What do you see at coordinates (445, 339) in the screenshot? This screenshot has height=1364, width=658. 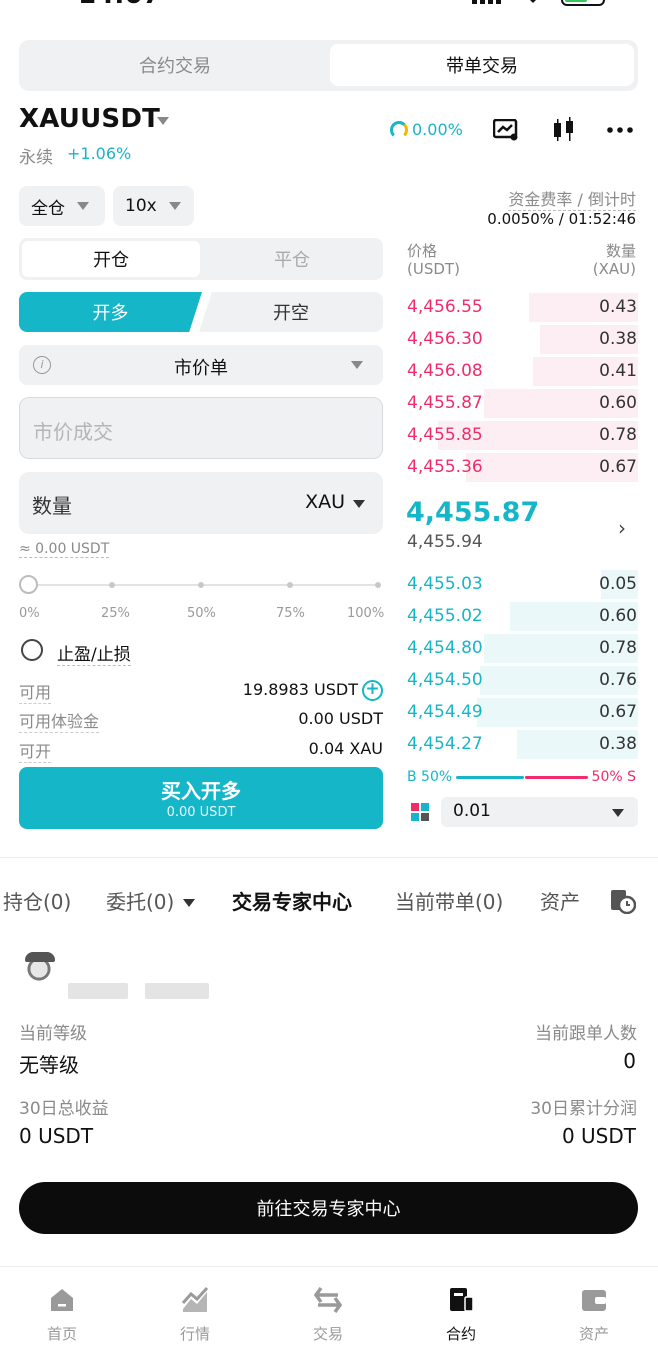 I see `order-price: 4,456.30` at bounding box center [445, 339].